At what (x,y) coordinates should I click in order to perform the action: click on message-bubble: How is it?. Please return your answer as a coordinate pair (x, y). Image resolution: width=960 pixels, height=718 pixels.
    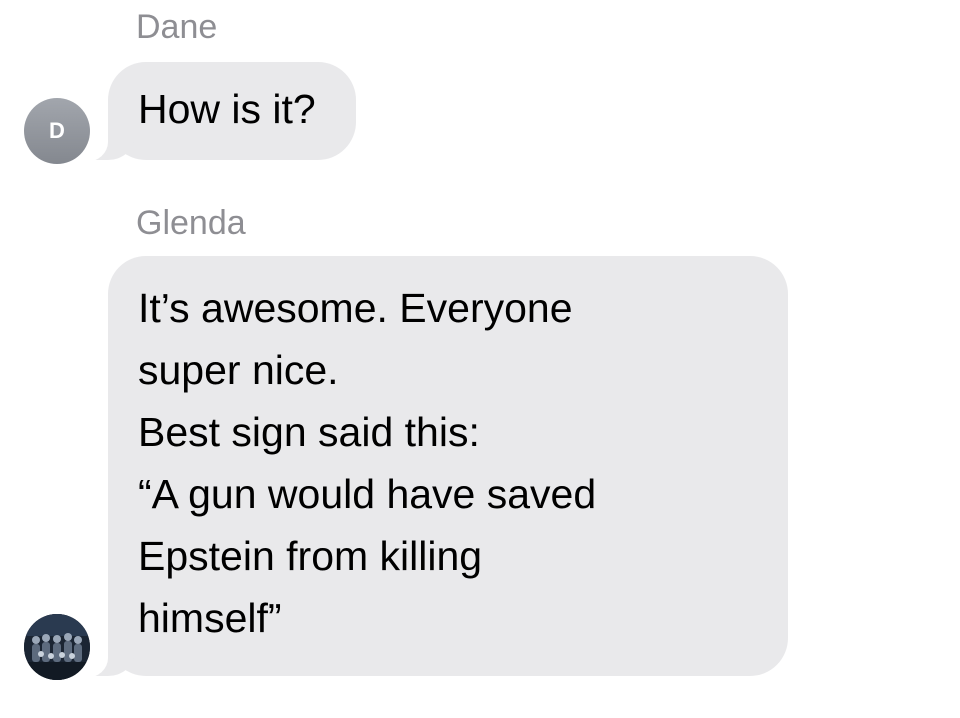
    Looking at the image, I should click on (214, 112).